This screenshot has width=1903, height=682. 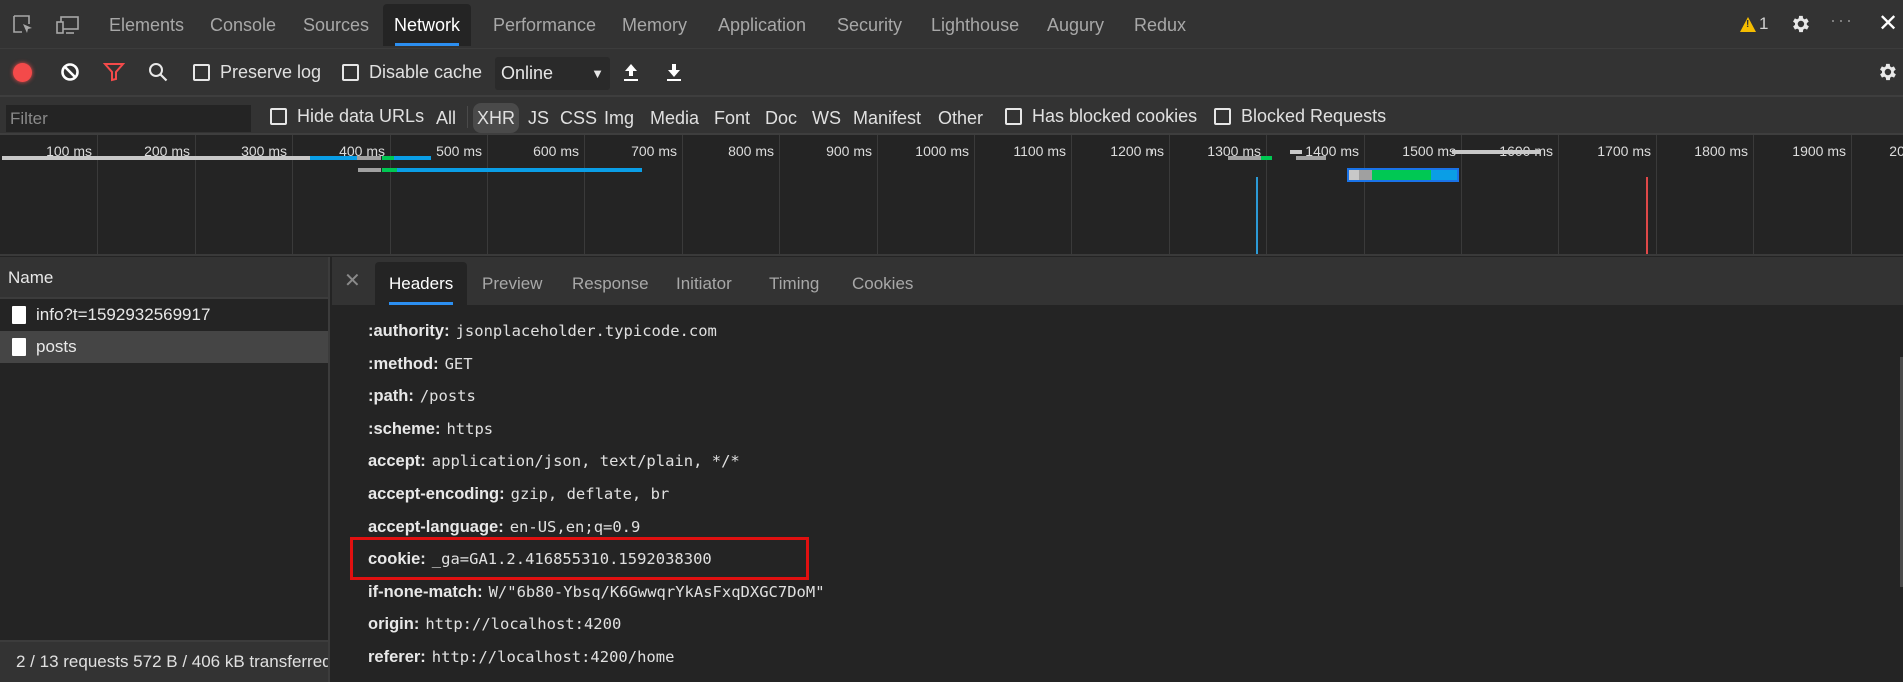 What do you see at coordinates (512, 283) in the screenshot?
I see `tab-preview: Preview` at bounding box center [512, 283].